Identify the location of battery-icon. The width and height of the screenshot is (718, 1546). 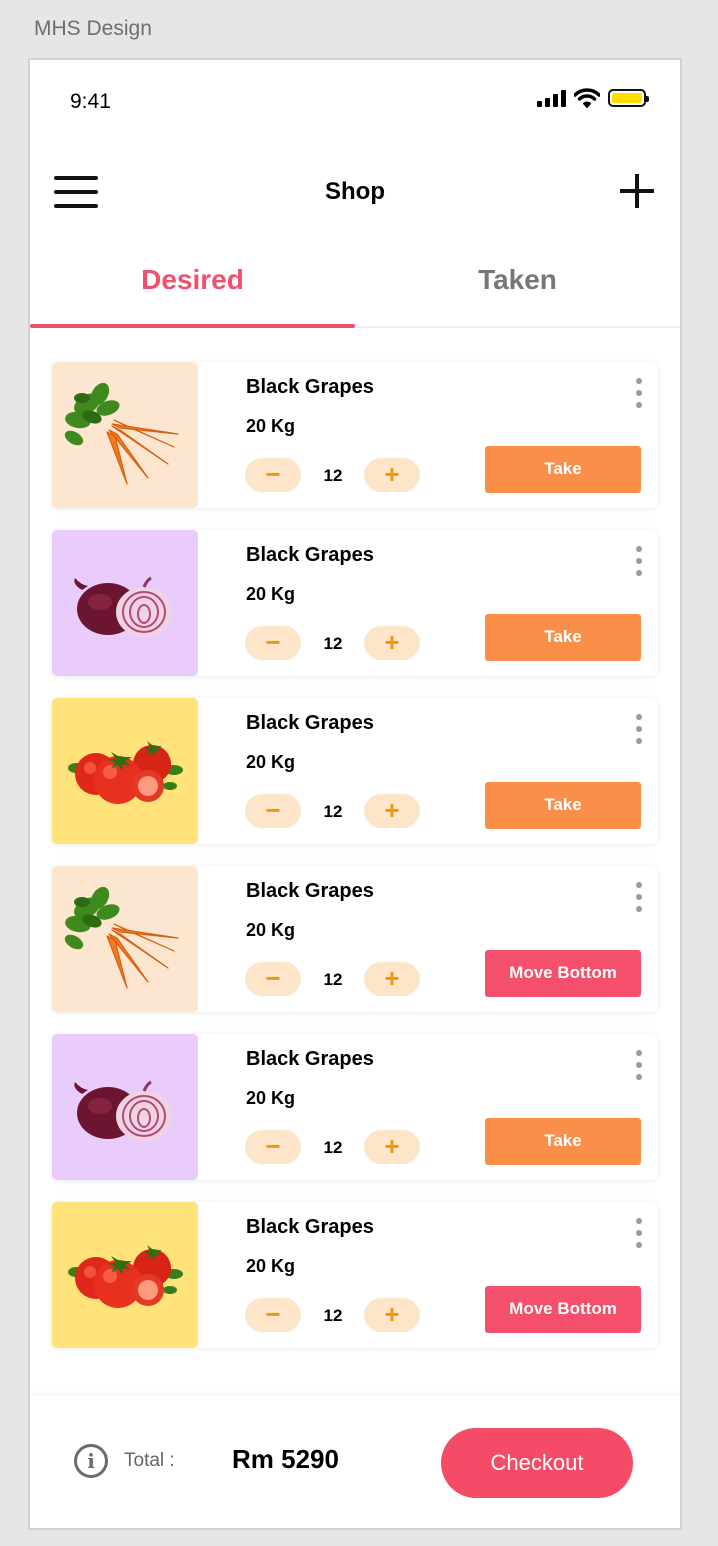
(628, 98).